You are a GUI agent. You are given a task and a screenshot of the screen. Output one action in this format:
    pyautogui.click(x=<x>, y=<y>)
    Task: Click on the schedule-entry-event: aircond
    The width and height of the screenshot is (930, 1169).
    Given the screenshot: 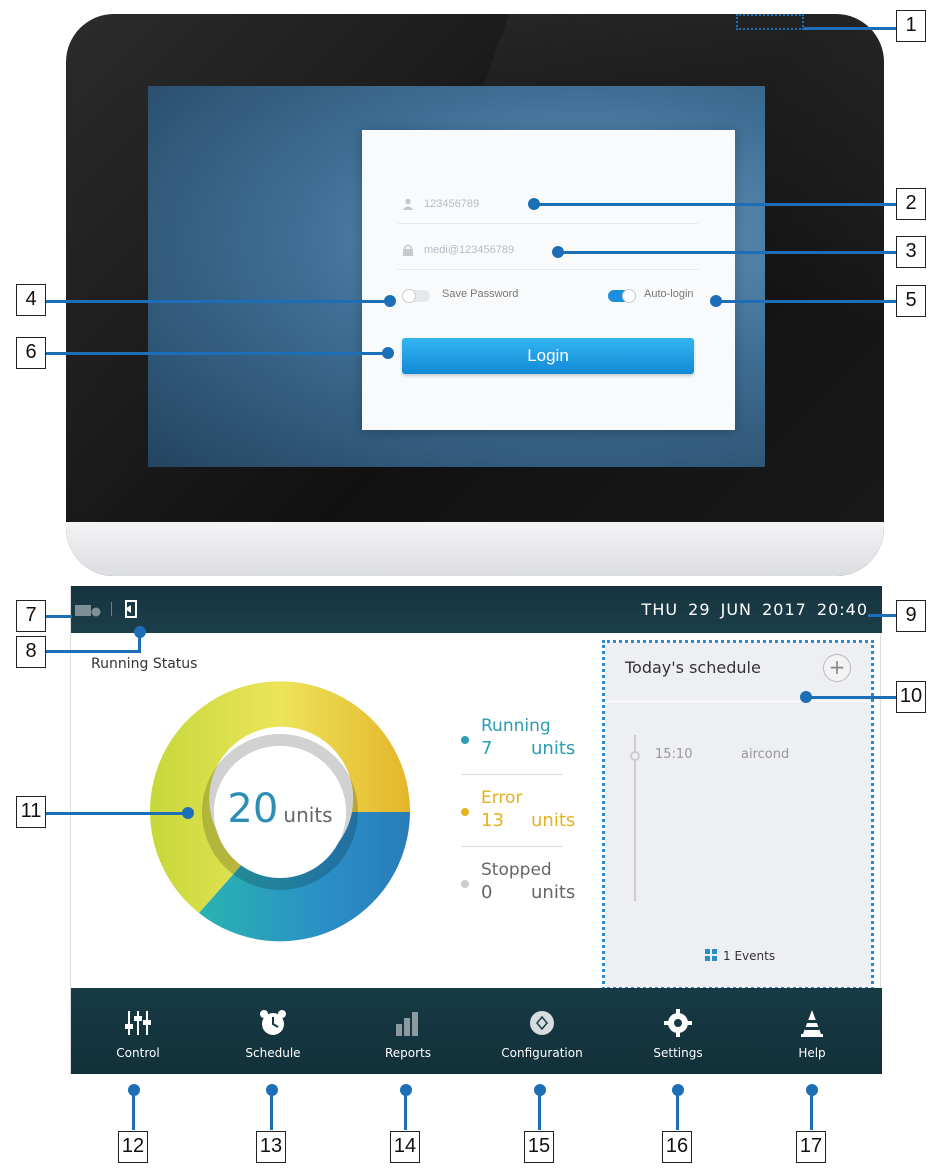 What is the action you would take?
    pyautogui.click(x=765, y=754)
    